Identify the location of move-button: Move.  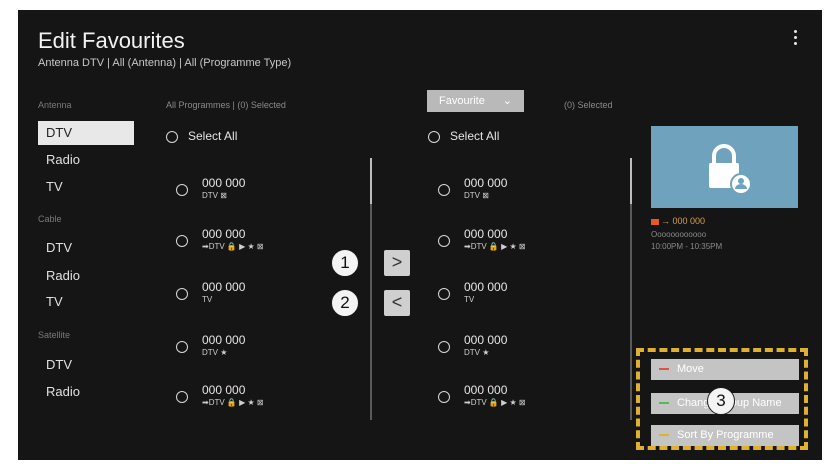
(725, 369).